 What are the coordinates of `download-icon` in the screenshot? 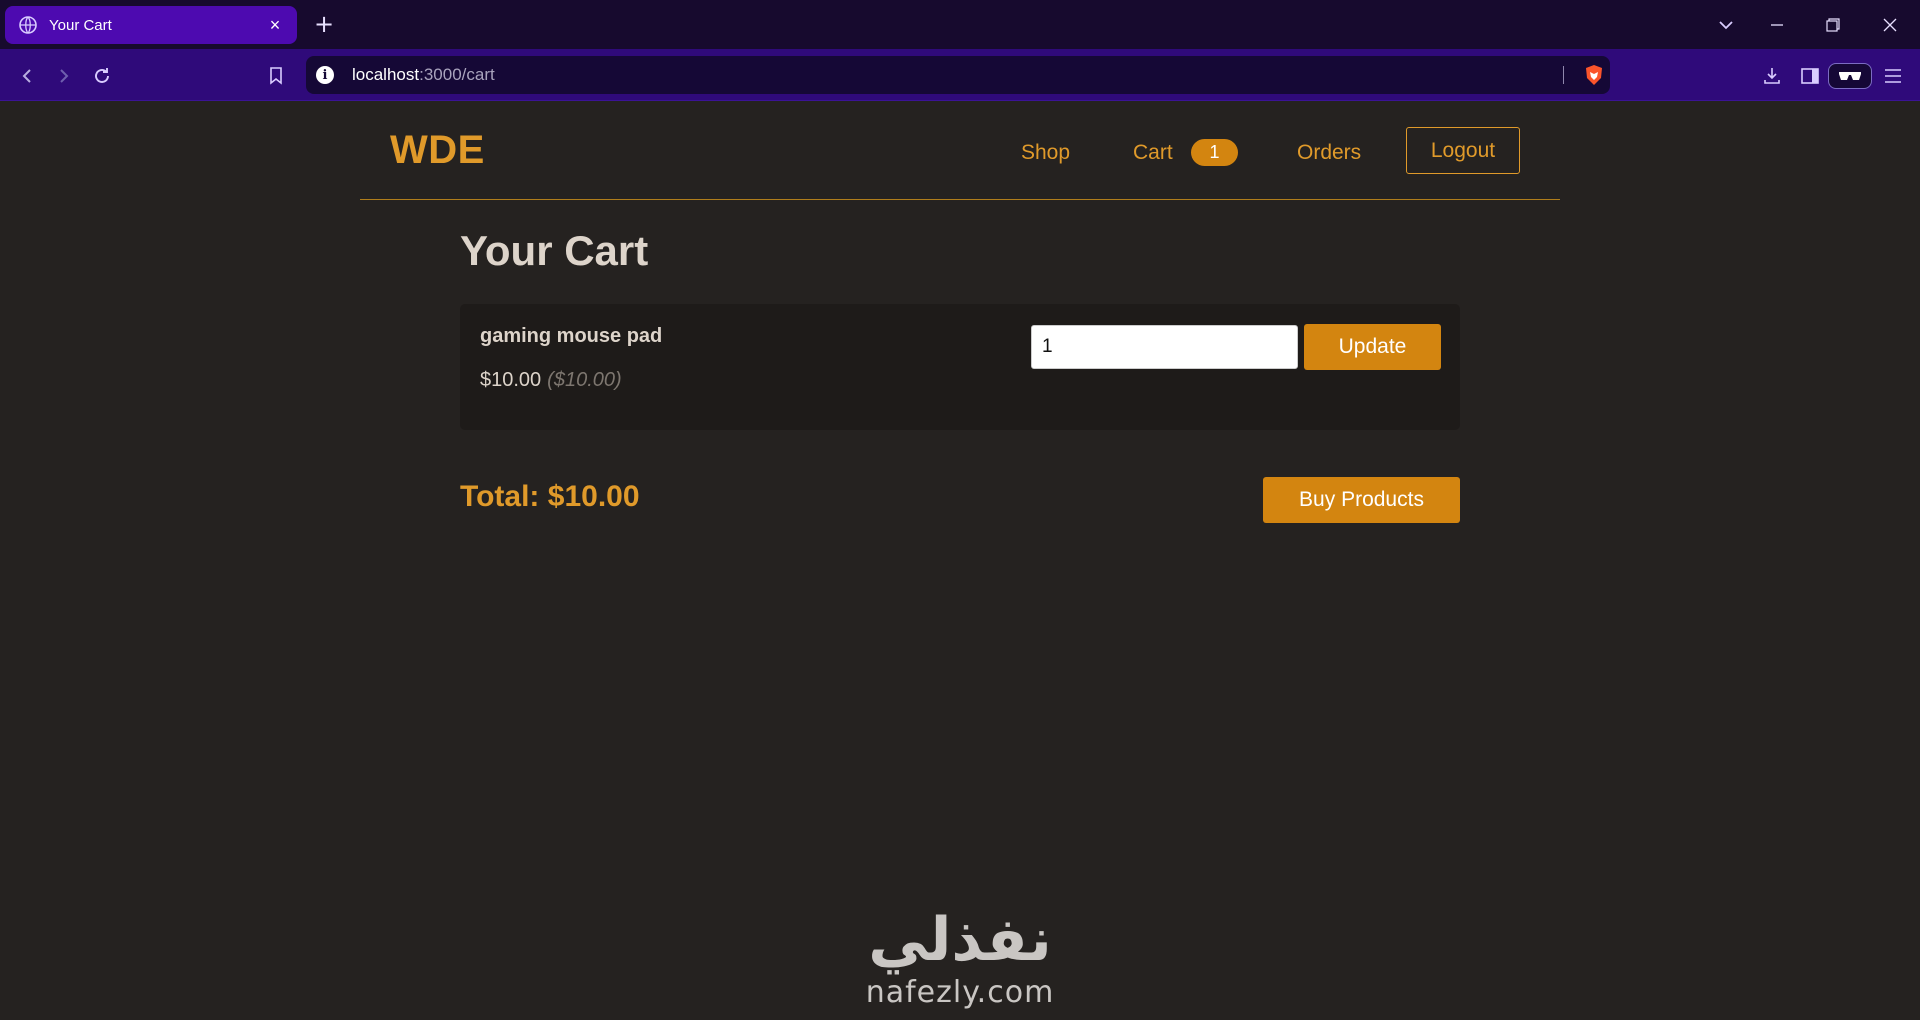 It's located at (1772, 76).